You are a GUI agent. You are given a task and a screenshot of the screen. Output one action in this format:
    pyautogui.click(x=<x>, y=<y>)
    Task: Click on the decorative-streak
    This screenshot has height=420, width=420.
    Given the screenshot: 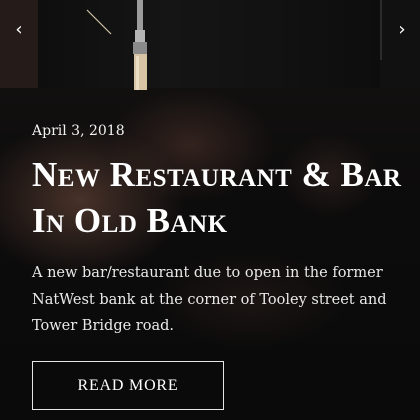 What is the action you would take?
    pyautogui.click(x=99, y=22)
    